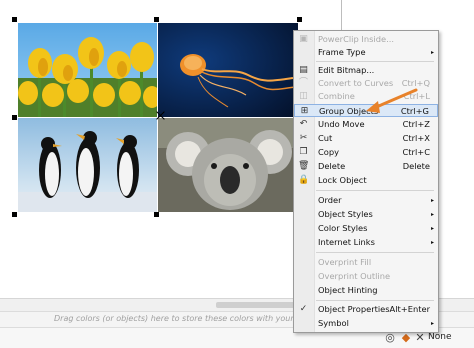  I want to click on jellyfish-image, so click(228, 70).